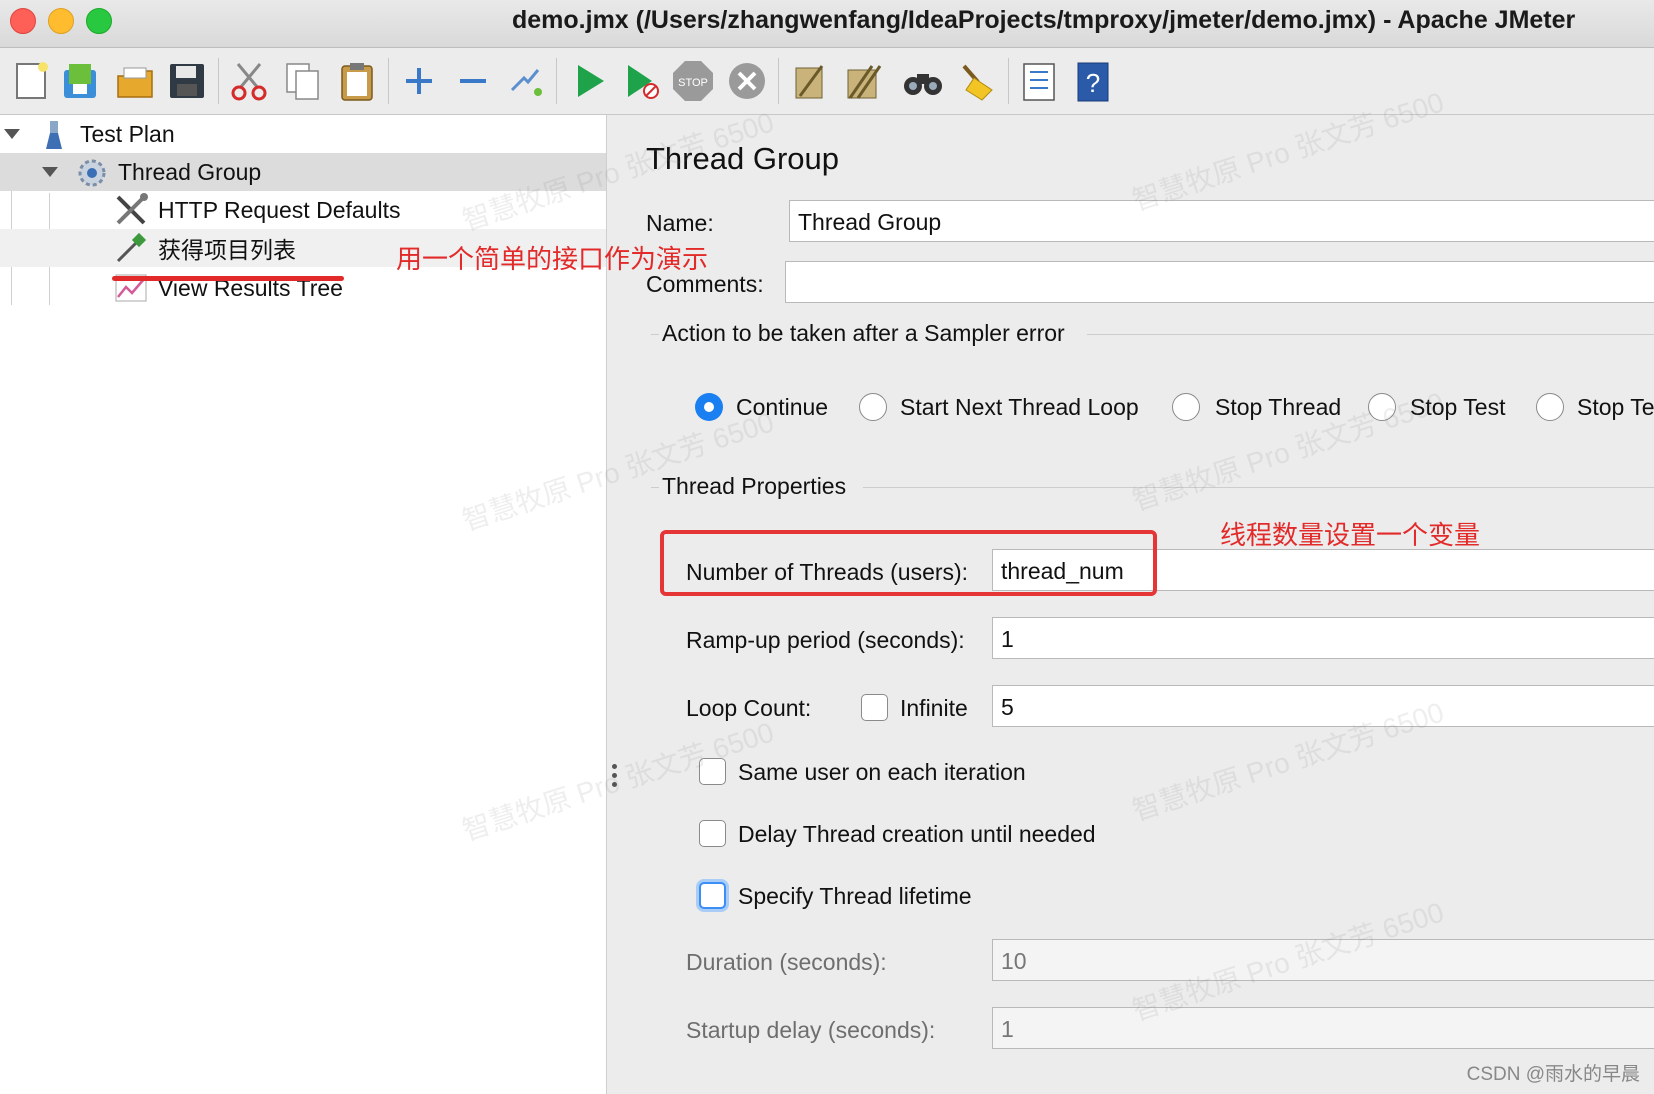 This screenshot has width=1654, height=1094. Describe the element at coordinates (917, 834) in the screenshot. I see `delay-thread-creation-label: Delay Thread creation until needed` at that location.